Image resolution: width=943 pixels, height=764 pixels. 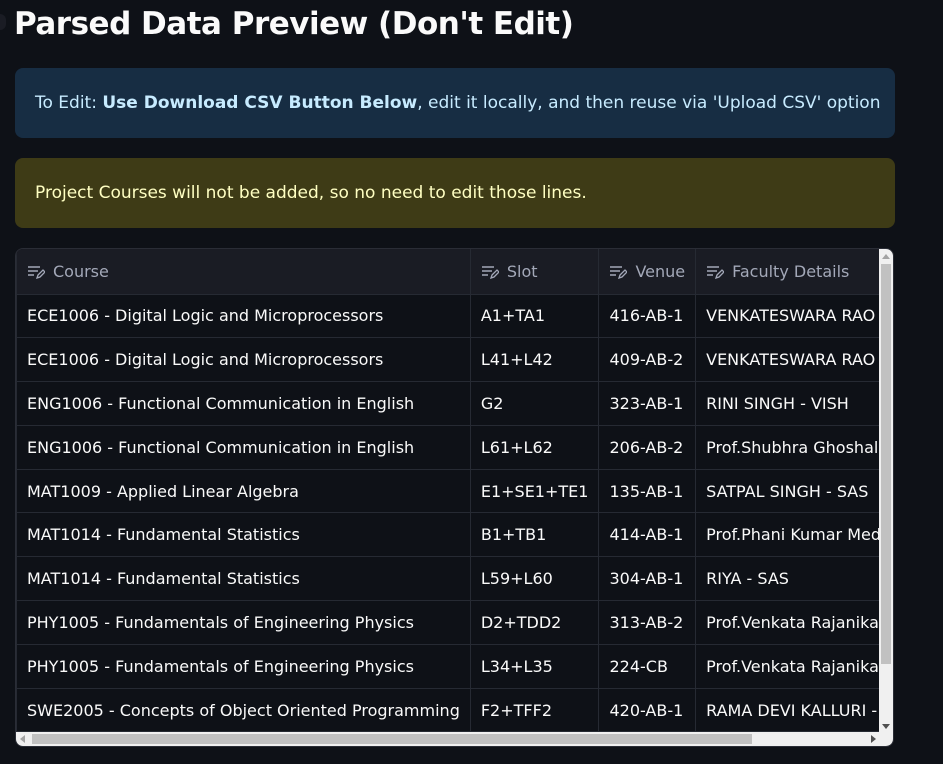 I want to click on cell-venue: 416-AB-1, so click(x=647, y=316).